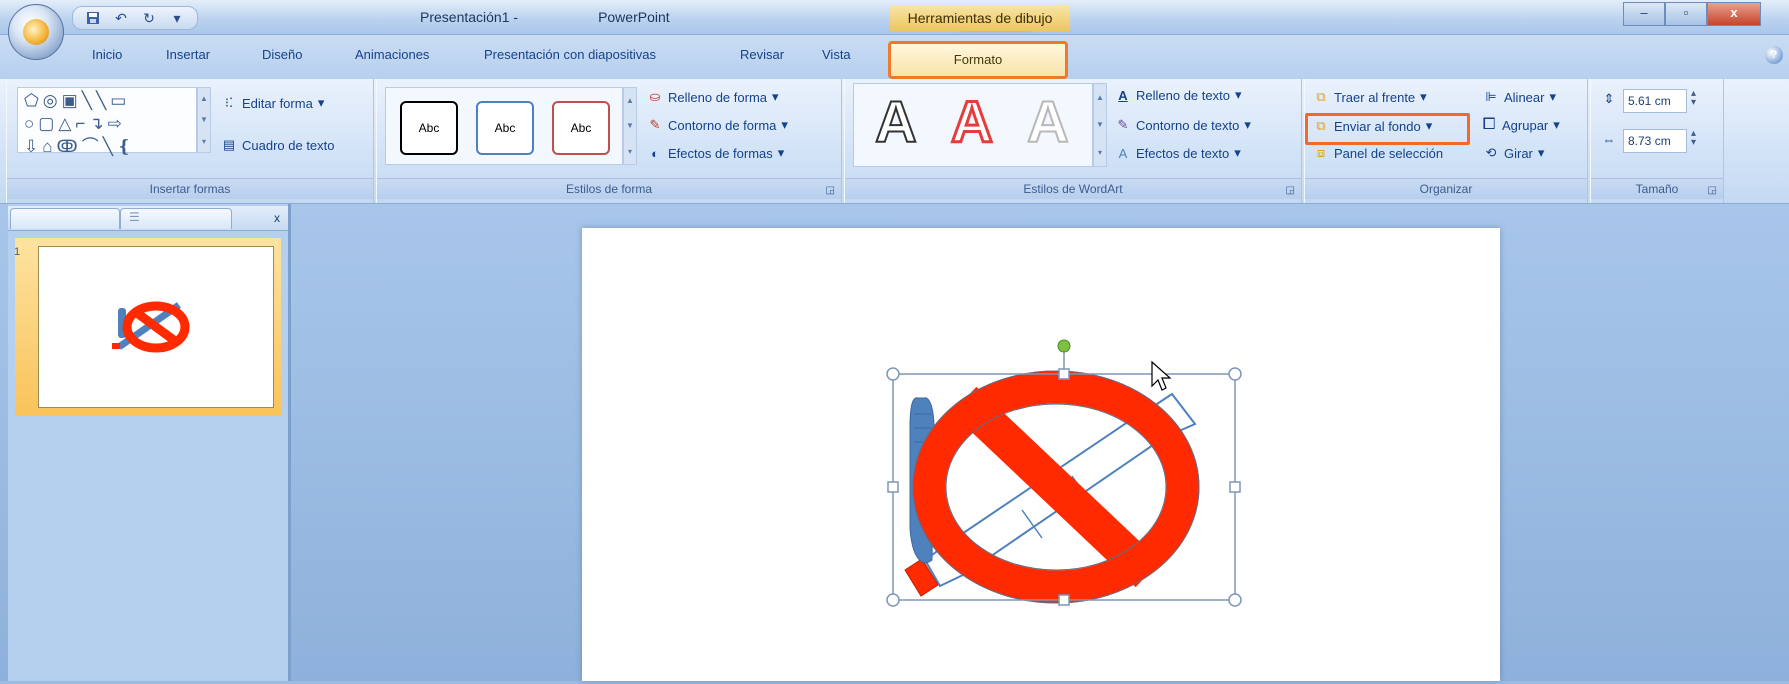  What do you see at coordinates (1056, 487) in the screenshot?
I see `prohibition-sign` at bounding box center [1056, 487].